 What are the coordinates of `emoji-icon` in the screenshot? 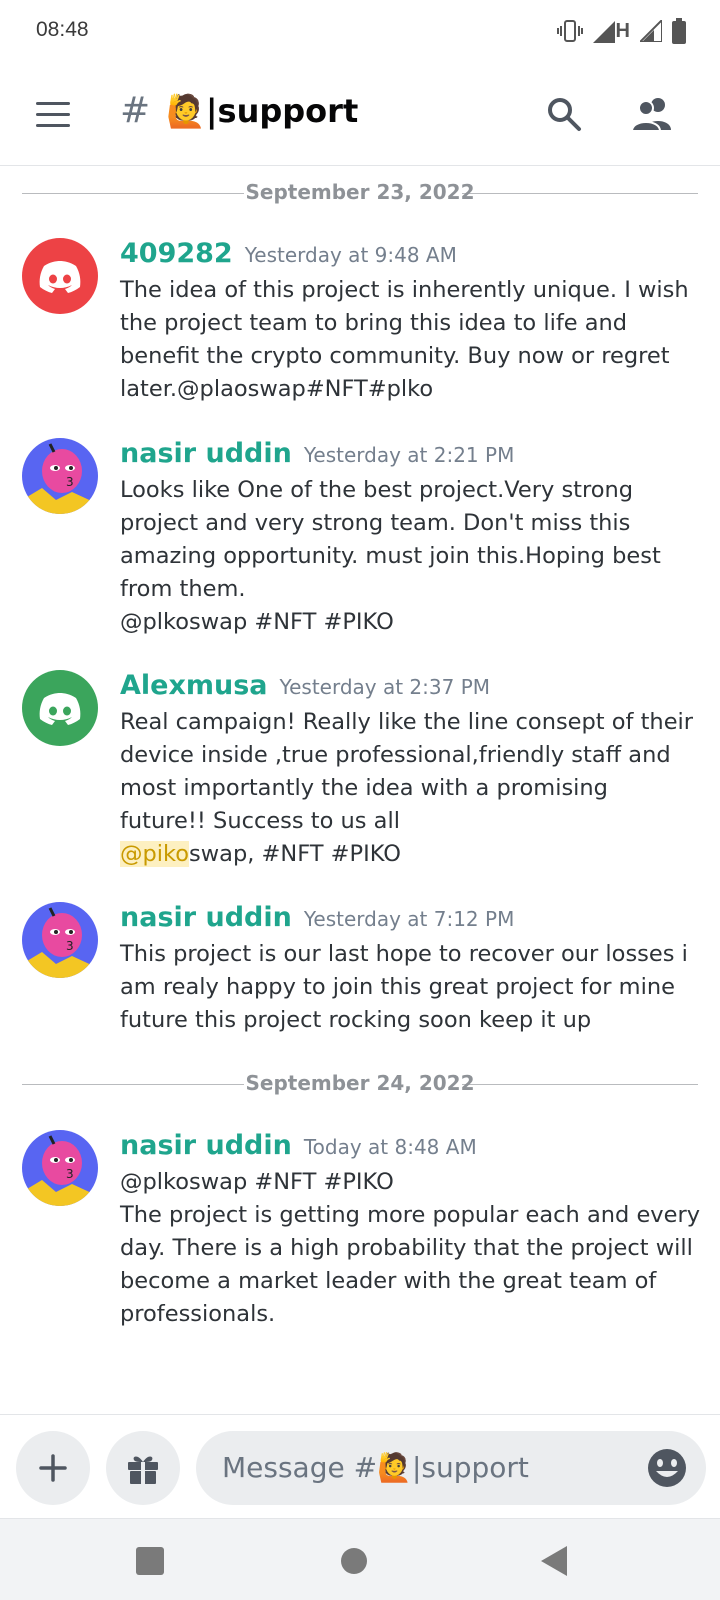 It's located at (667, 1468).